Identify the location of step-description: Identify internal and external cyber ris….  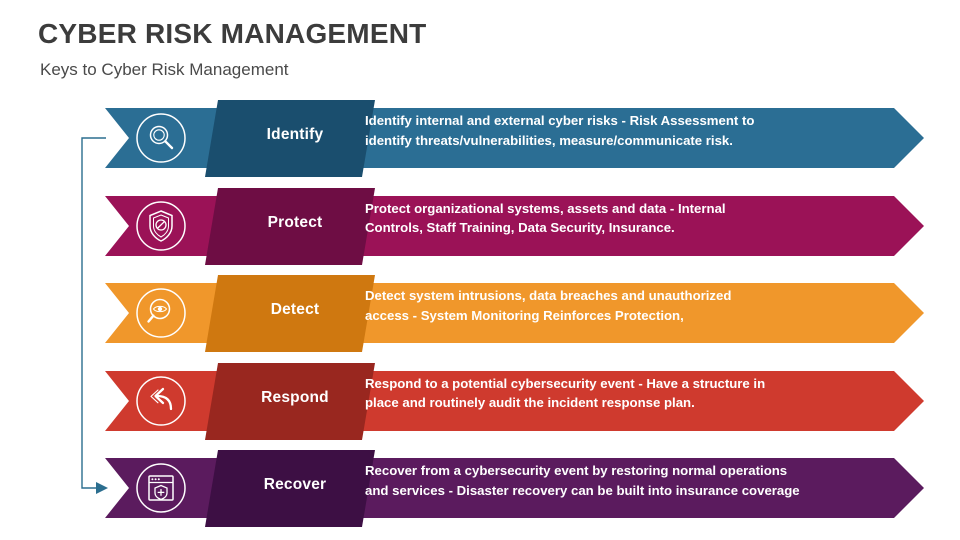
(602, 130).